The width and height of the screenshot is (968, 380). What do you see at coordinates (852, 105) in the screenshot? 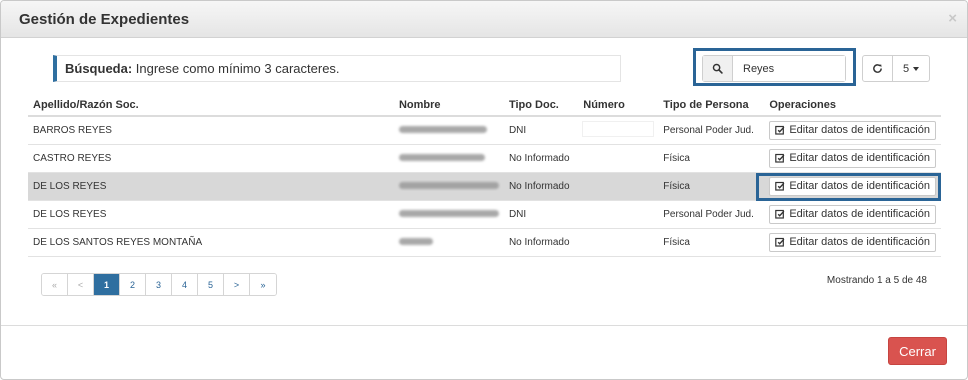
I see `col-operaciones: Operaciones` at bounding box center [852, 105].